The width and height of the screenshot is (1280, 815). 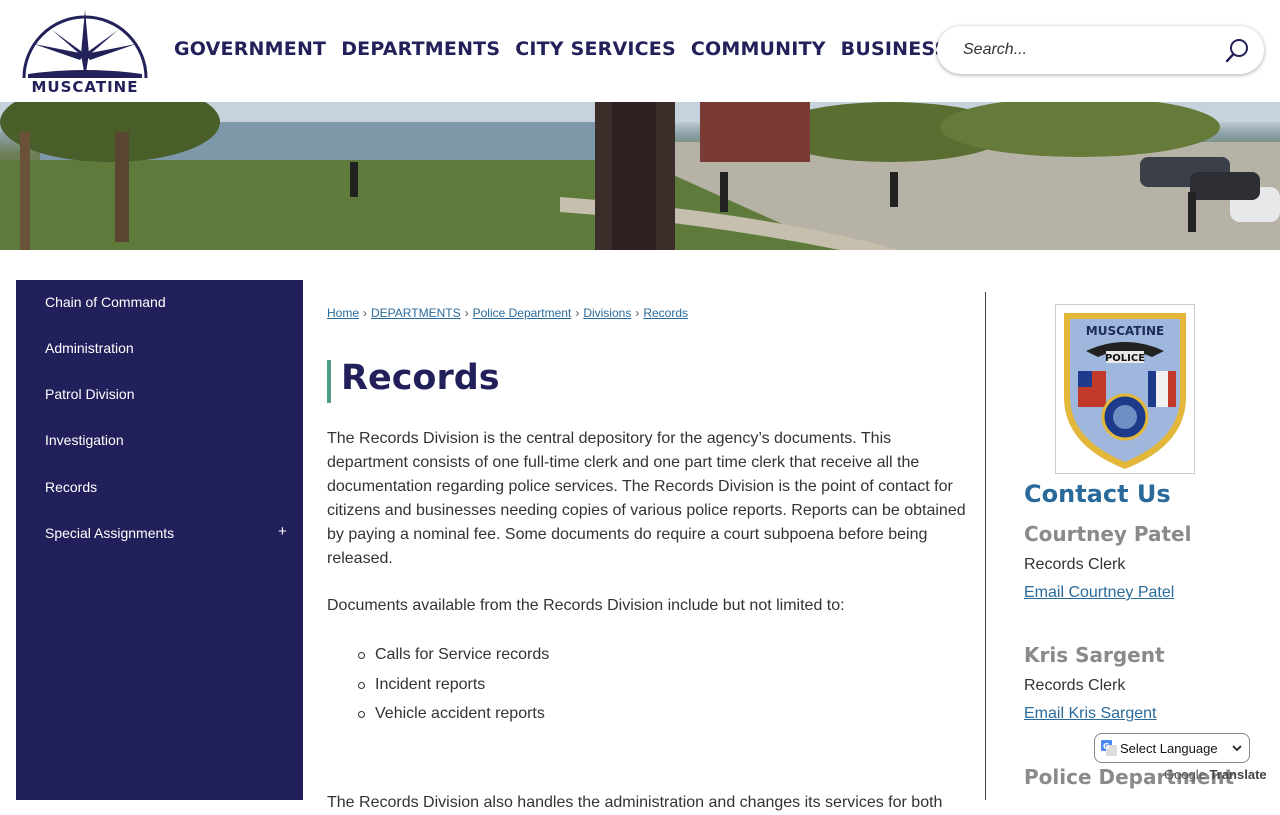 What do you see at coordinates (343, 313) in the screenshot?
I see `breadcrumb-home: Home` at bounding box center [343, 313].